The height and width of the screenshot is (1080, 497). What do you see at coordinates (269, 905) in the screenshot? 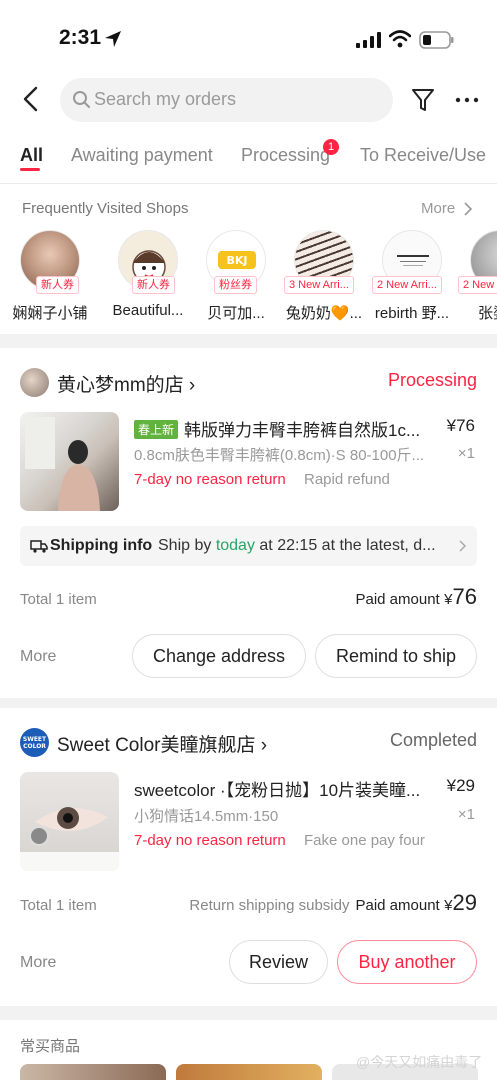
I see `return-shipping-subsidy: Return shipping subsidy` at bounding box center [269, 905].